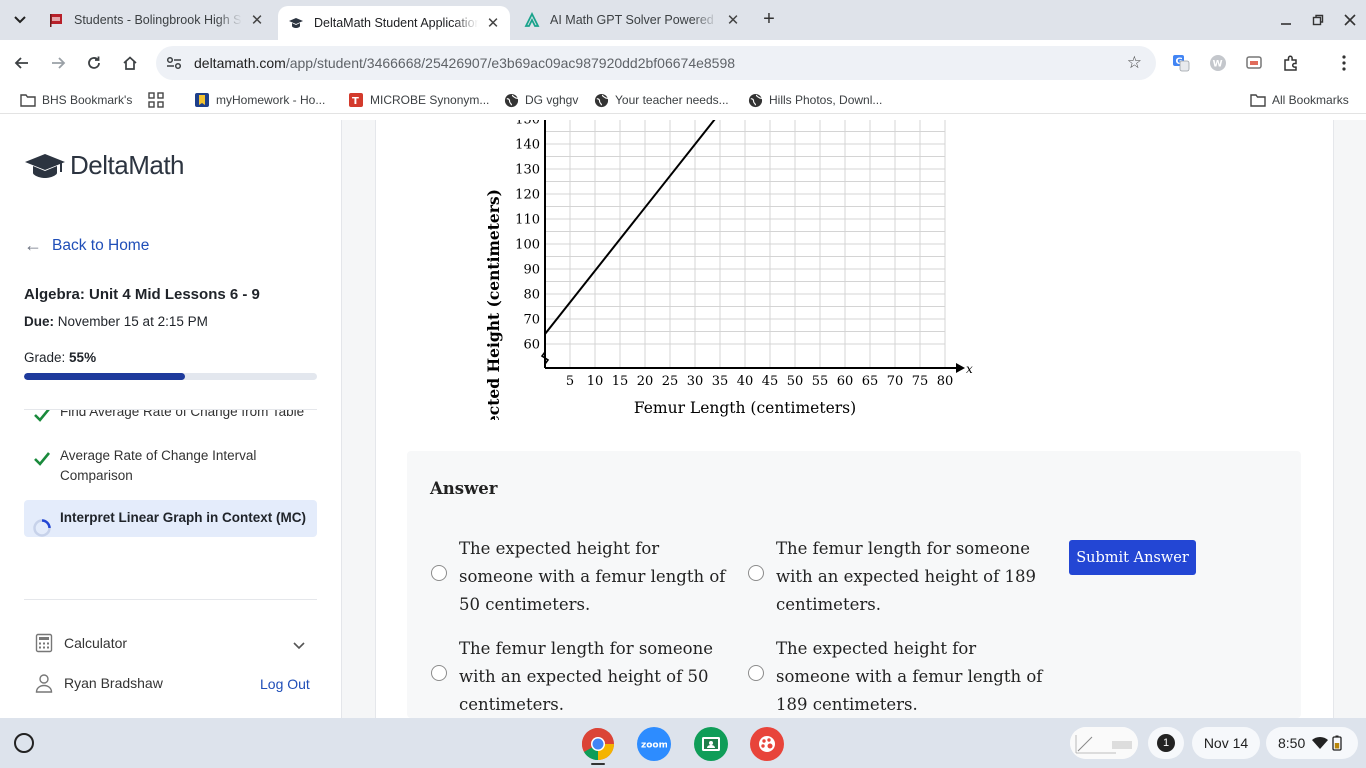 The height and width of the screenshot is (768, 1366). What do you see at coordinates (1254, 63) in the screenshot?
I see `extension-screen-icon` at bounding box center [1254, 63].